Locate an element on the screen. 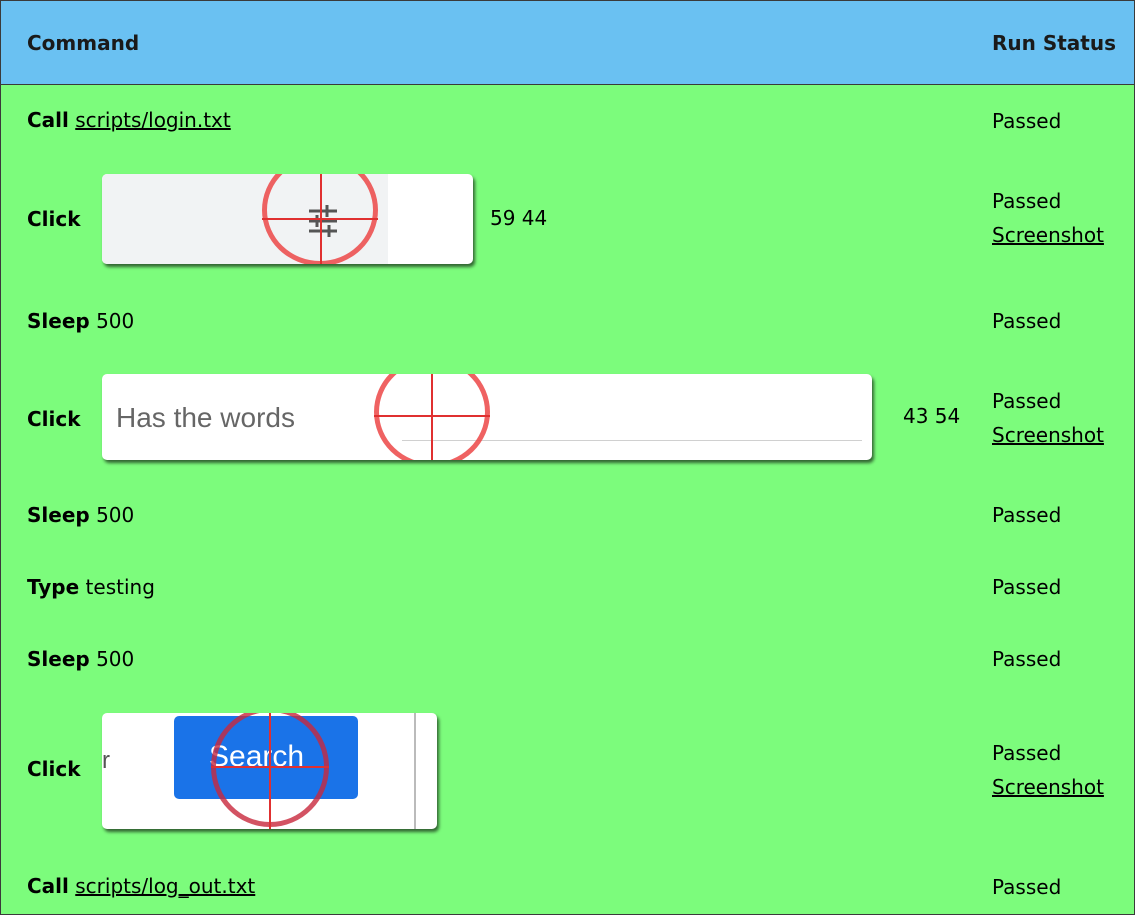  table-row: Type testing Passed is located at coordinates (567, 587).